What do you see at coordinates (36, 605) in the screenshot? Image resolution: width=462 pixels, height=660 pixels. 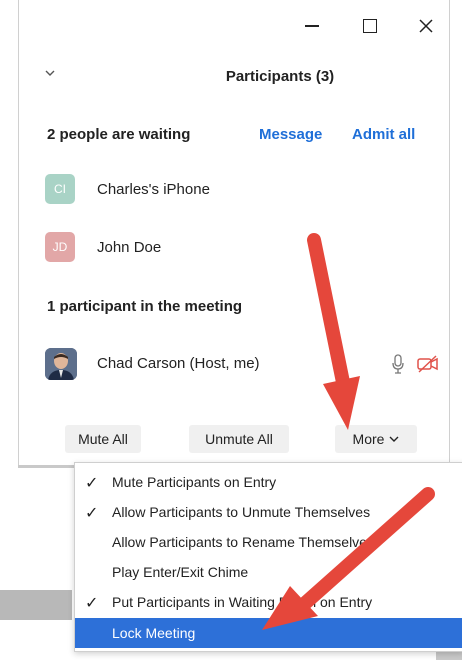 I see `background-window-edge` at bounding box center [36, 605].